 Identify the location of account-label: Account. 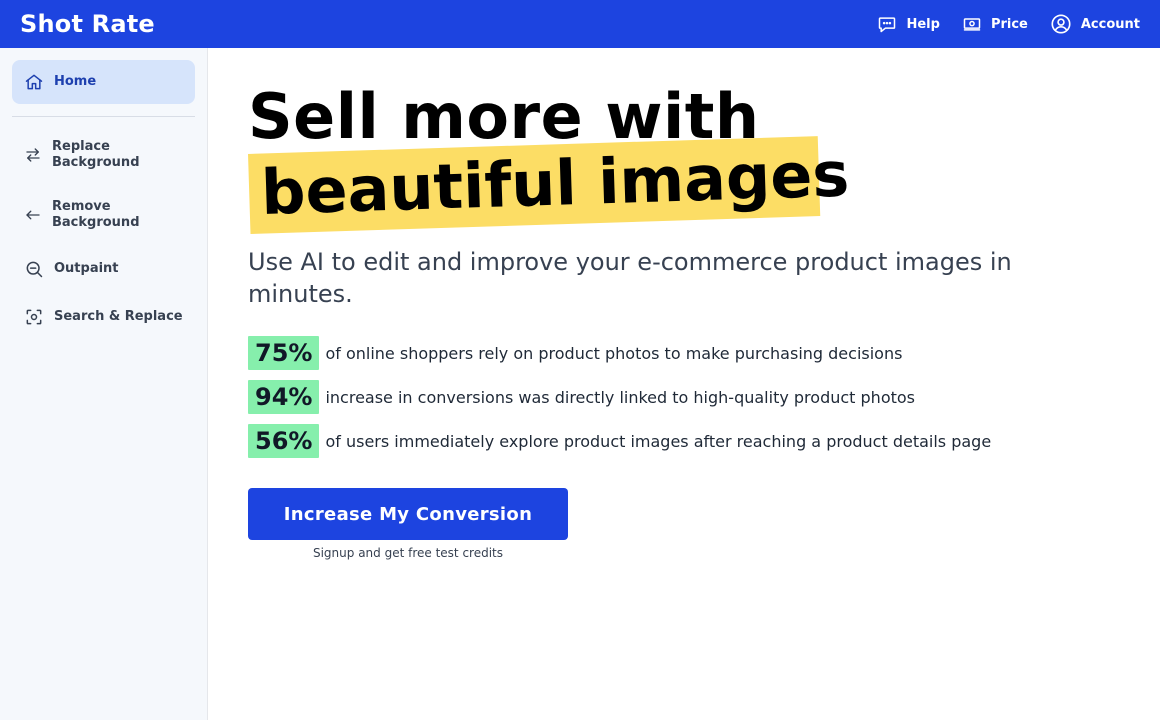
(1110, 24).